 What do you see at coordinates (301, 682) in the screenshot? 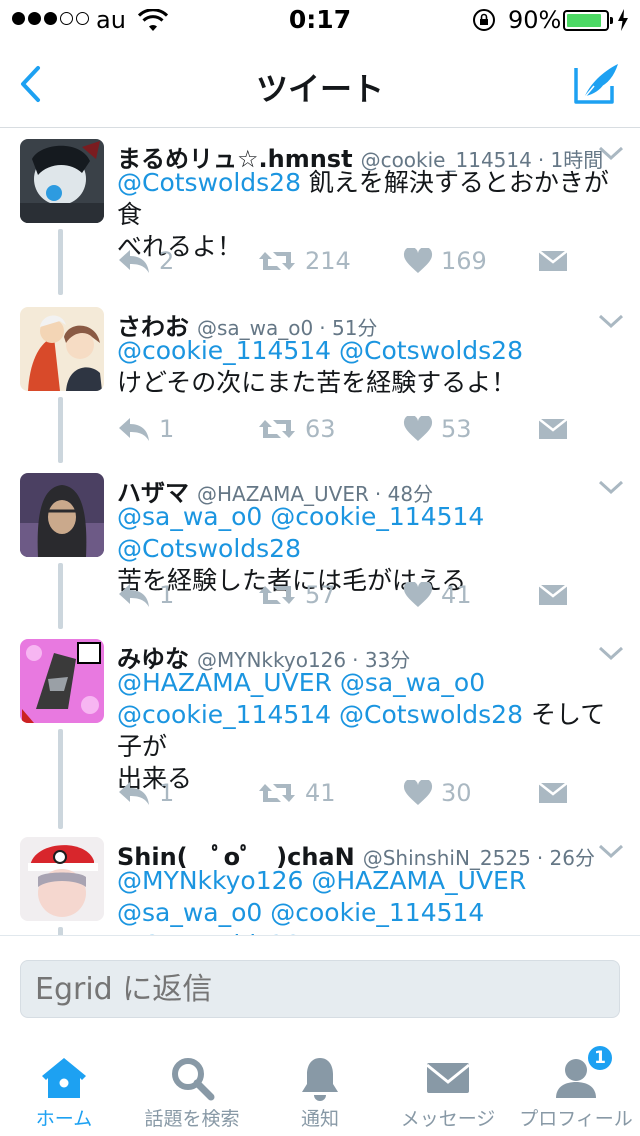
I see `mention-link: @HAZAMA_UVER @sa_wa_o0` at bounding box center [301, 682].